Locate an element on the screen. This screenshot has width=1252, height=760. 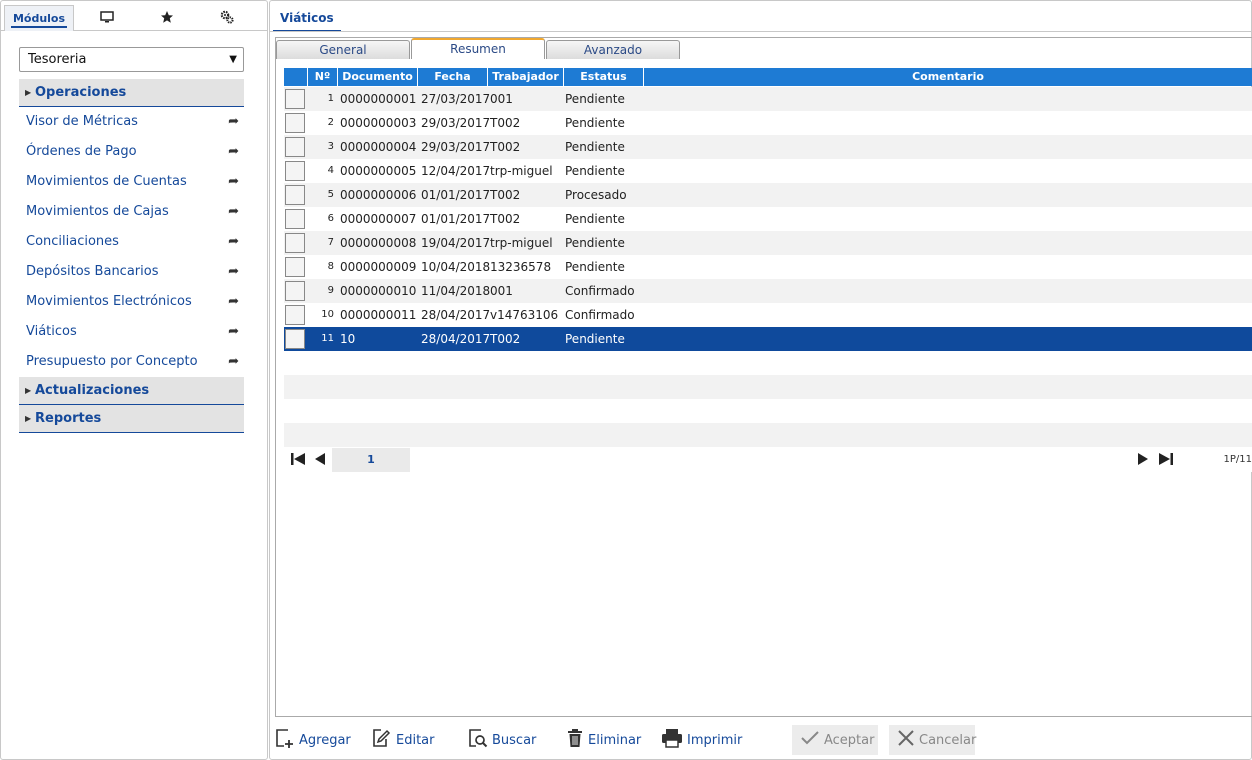
column-header-documento: Documento is located at coordinates (378, 77).